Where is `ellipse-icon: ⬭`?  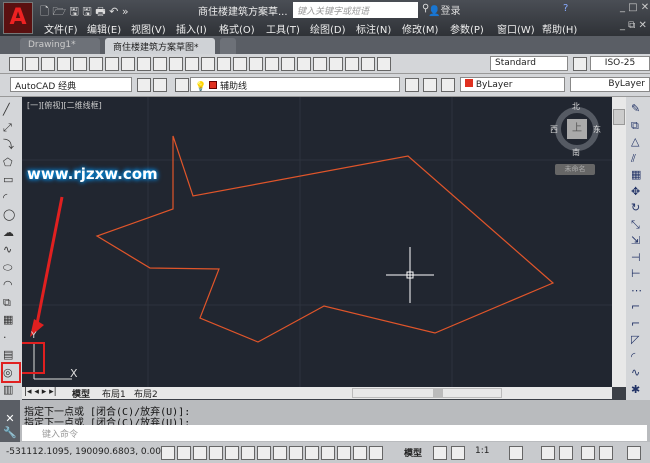 ellipse-icon: ⬭ is located at coordinates (11, 268).